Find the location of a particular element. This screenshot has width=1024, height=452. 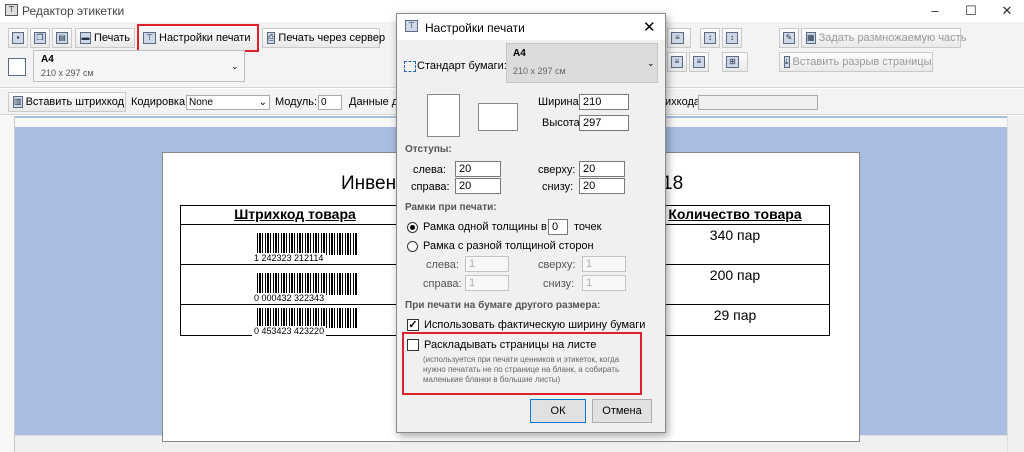

barcode-data-input is located at coordinates (758, 102).